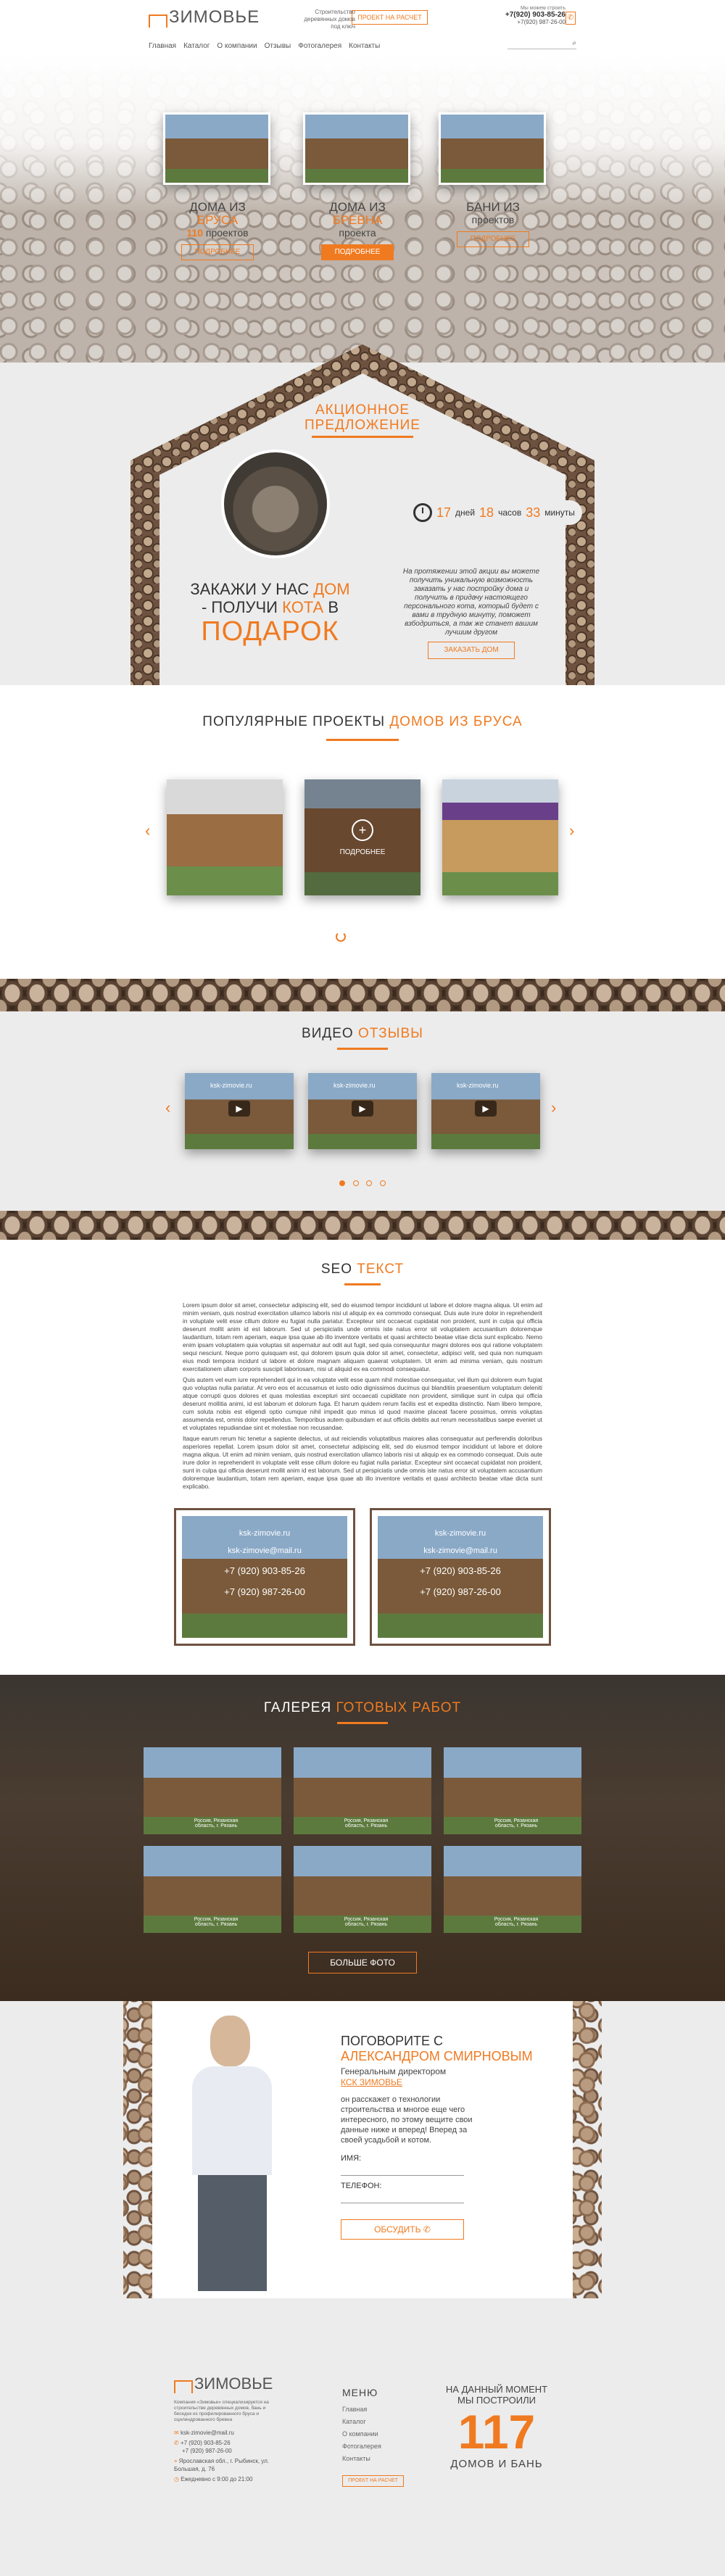 The image size is (725, 2576). I want to click on director-shirt, so click(232, 2120).